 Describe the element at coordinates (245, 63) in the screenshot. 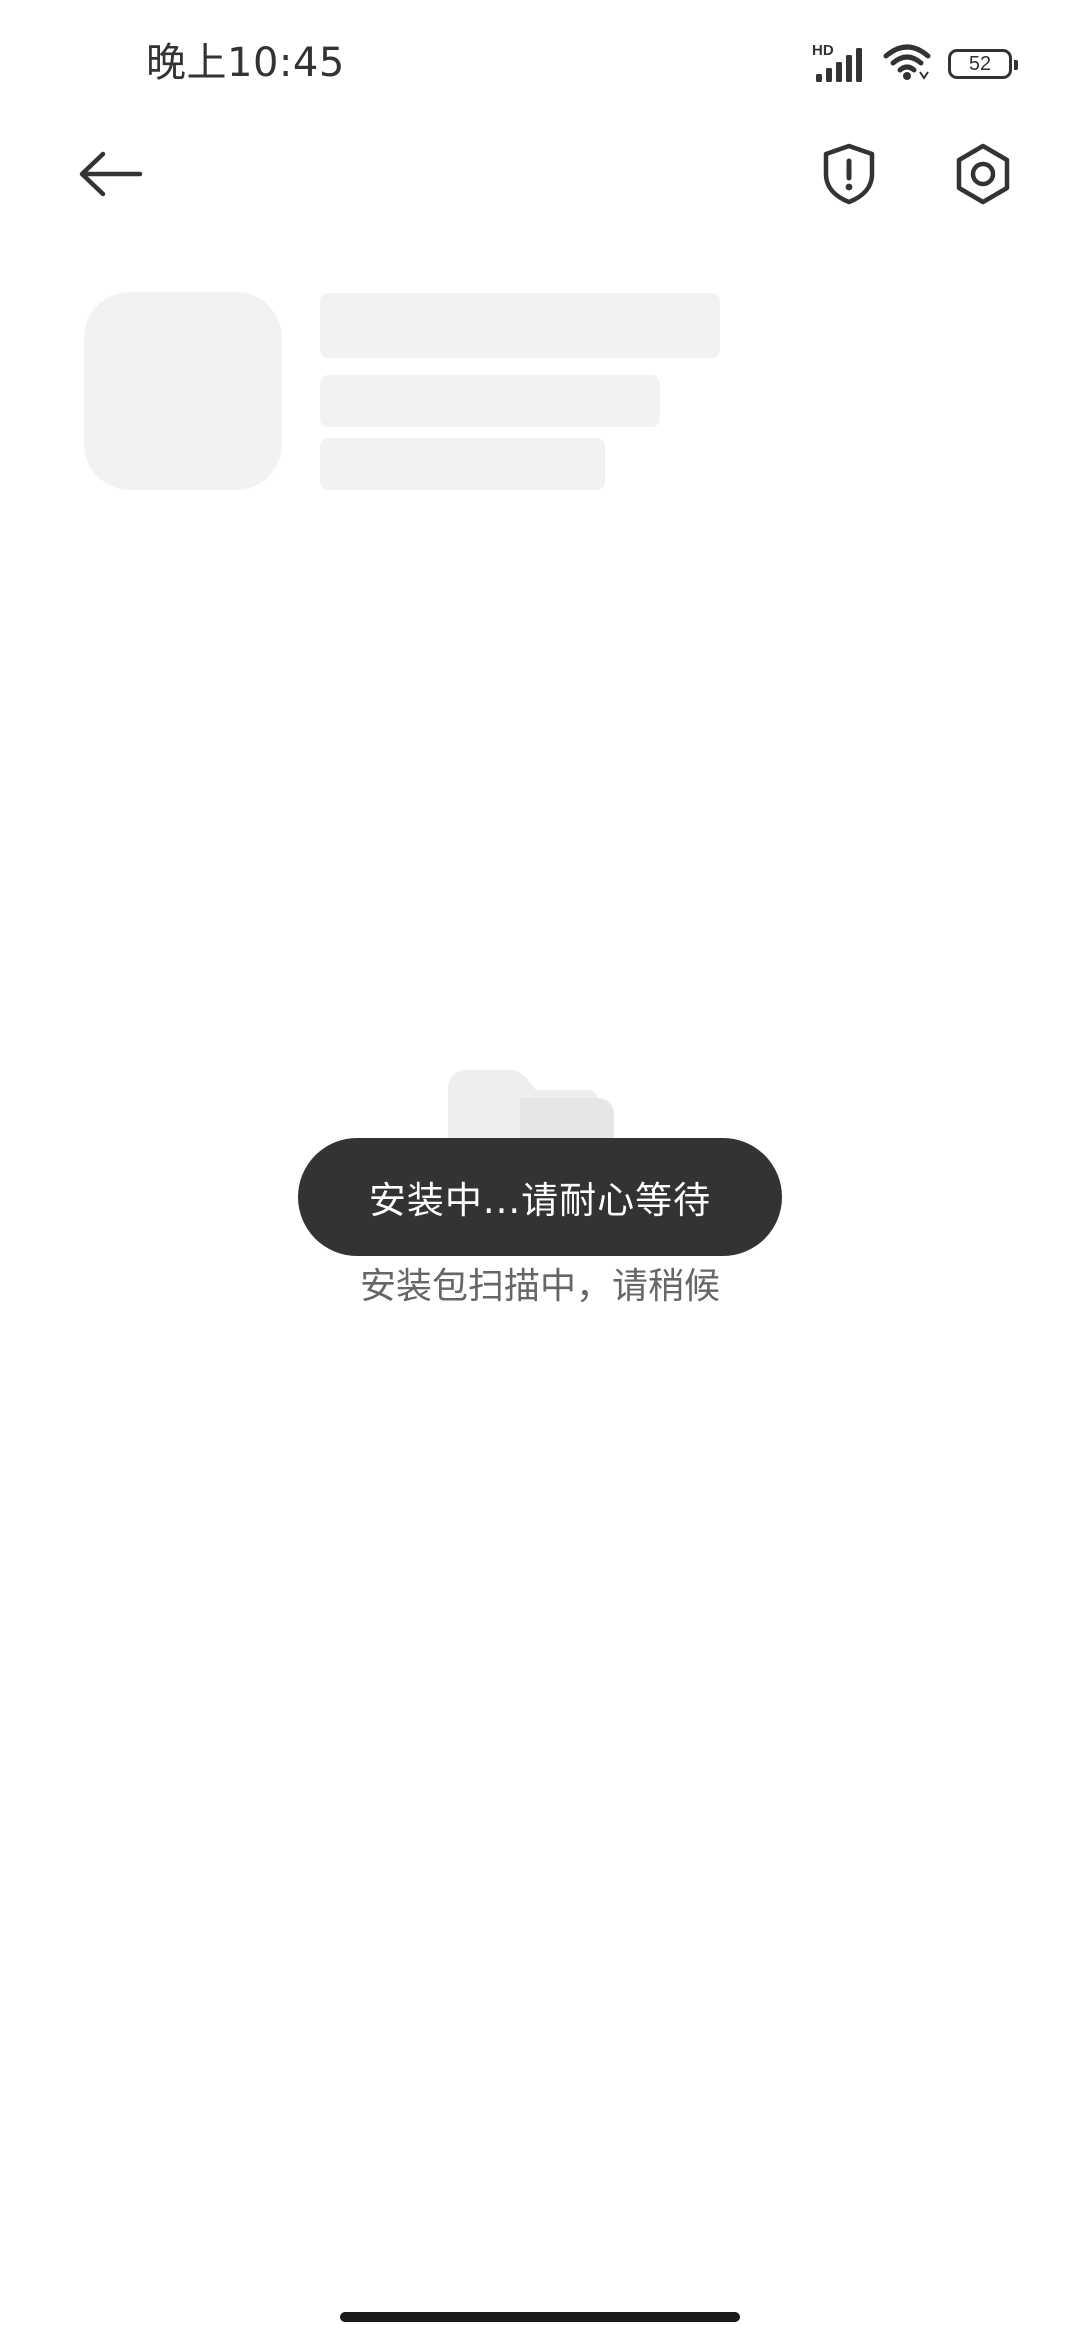

I see `status-time: 晚上10:45` at that location.